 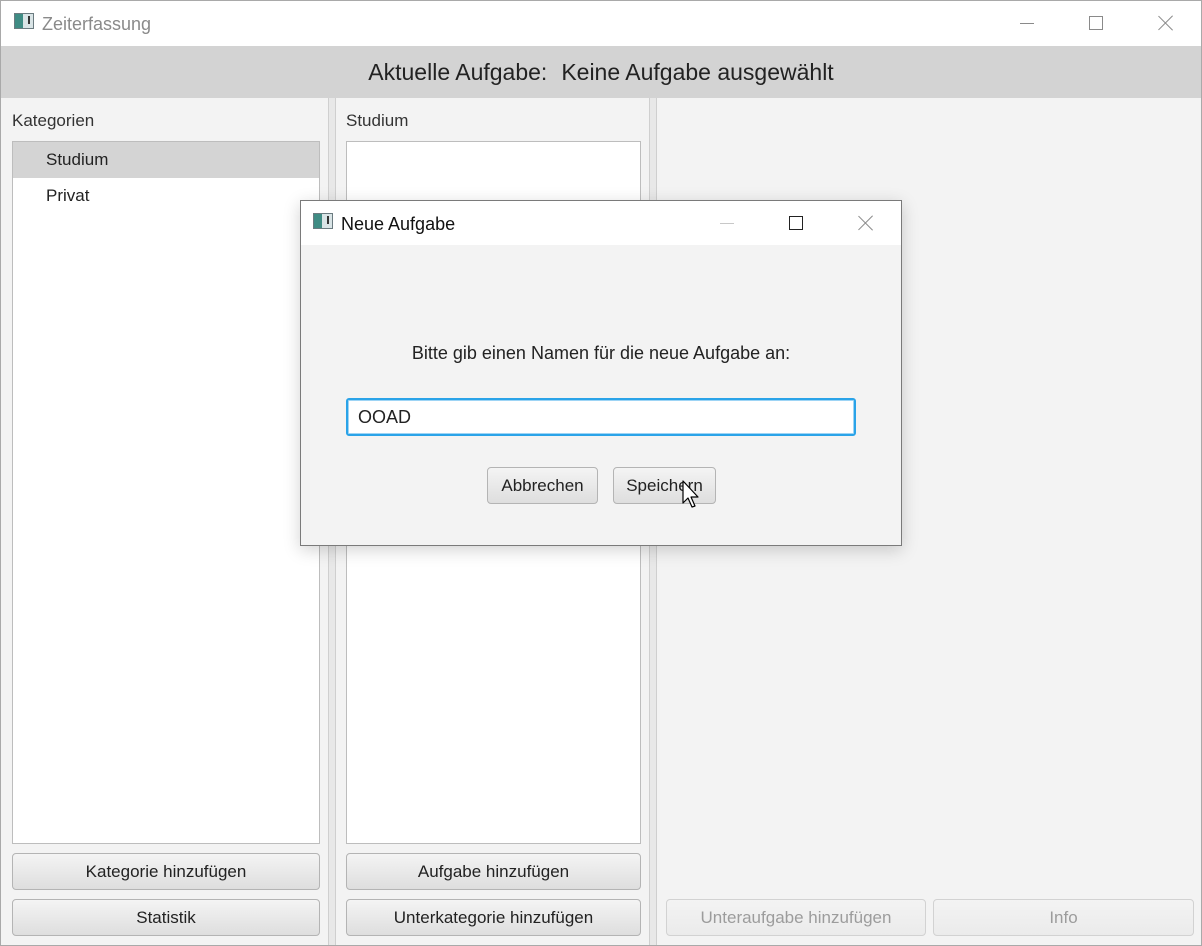 I want to click on maximize-button, so click(x=1096, y=23).